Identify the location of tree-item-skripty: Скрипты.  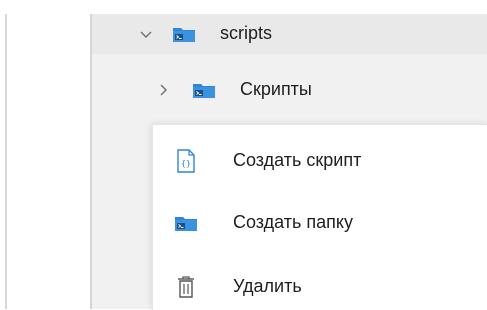
(289, 90).